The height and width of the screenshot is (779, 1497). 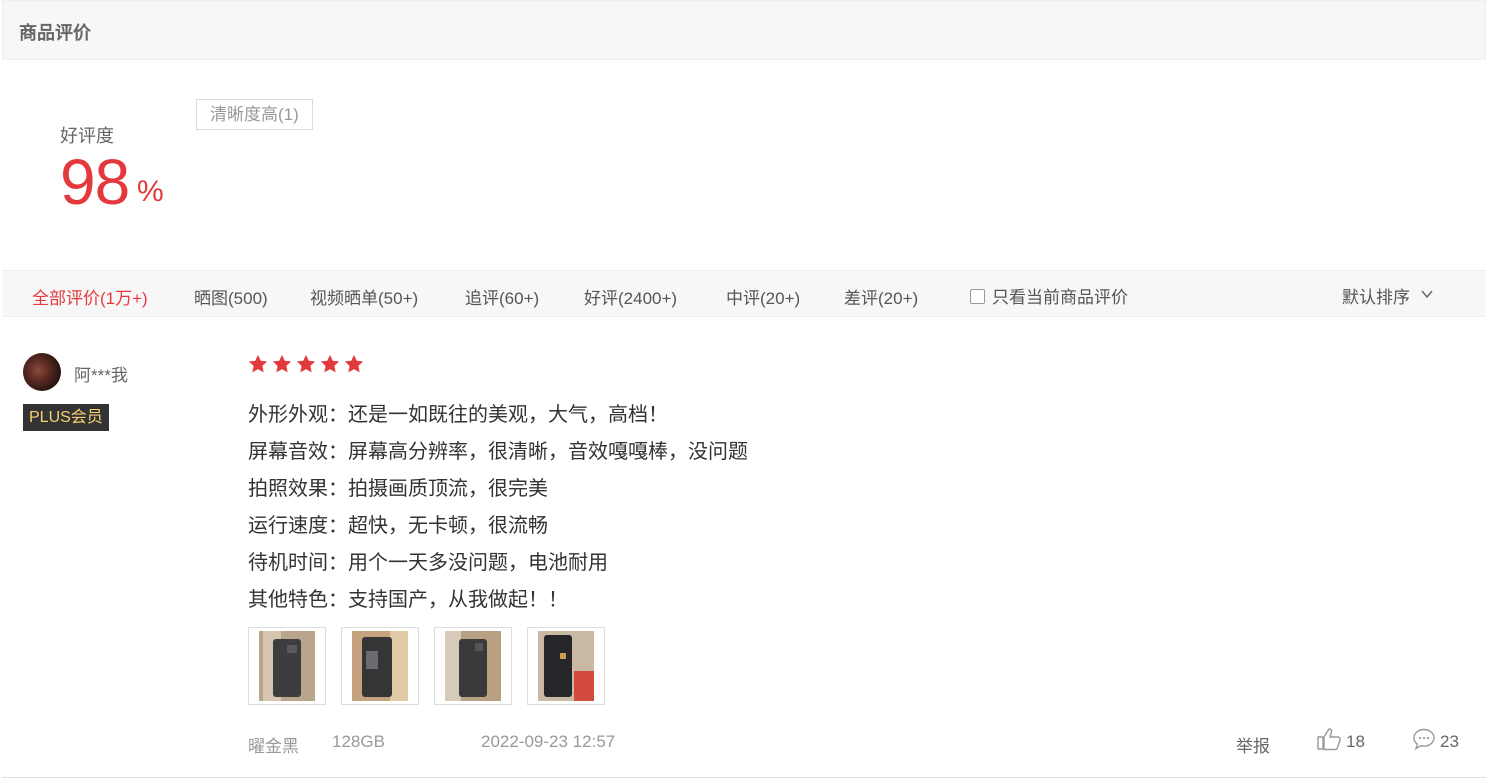 What do you see at coordinates (502, 296) in the screenshot?
I see `tab-follow-up: 追评(60+)` at bounding box center [502, 296].